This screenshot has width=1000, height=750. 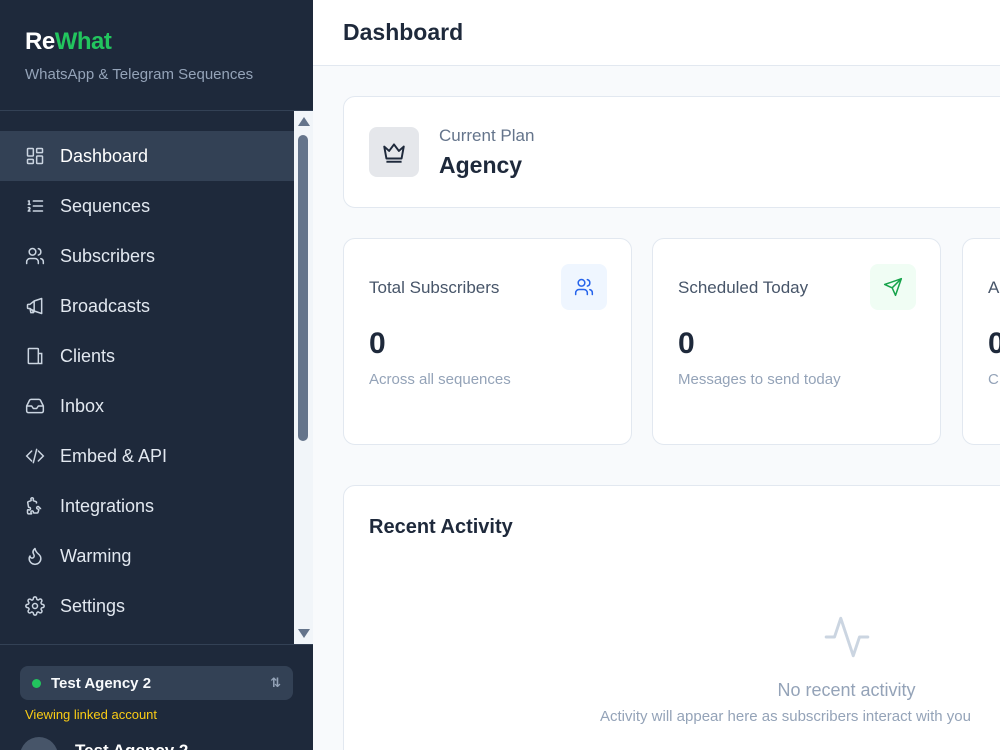 I want to click on inbox-icon, so click(x=35, y=406).